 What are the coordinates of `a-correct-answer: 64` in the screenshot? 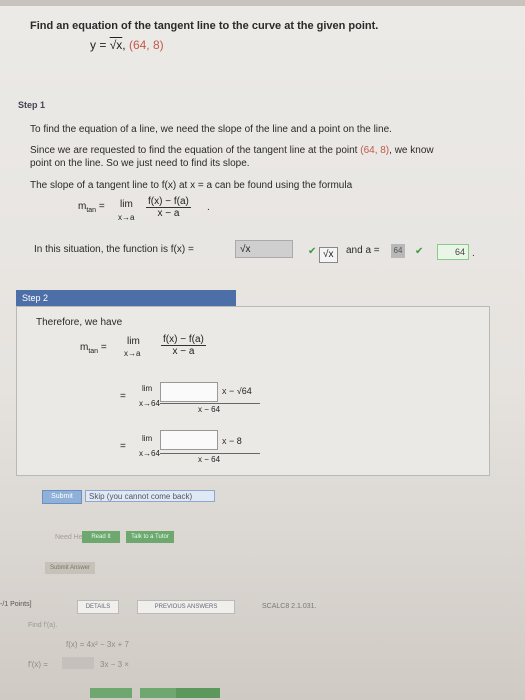 It's located at (453, 252).